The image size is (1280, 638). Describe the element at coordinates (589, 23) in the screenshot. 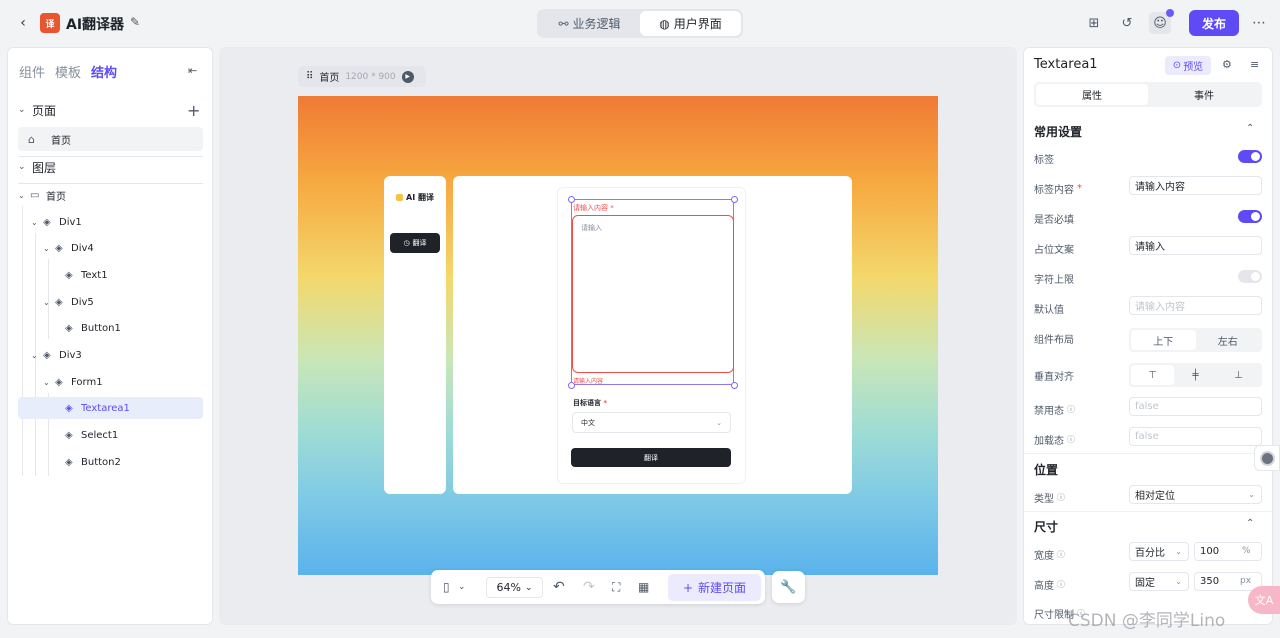

I see `tab-business-logic: ⚯ 业务逻辑` at that location.